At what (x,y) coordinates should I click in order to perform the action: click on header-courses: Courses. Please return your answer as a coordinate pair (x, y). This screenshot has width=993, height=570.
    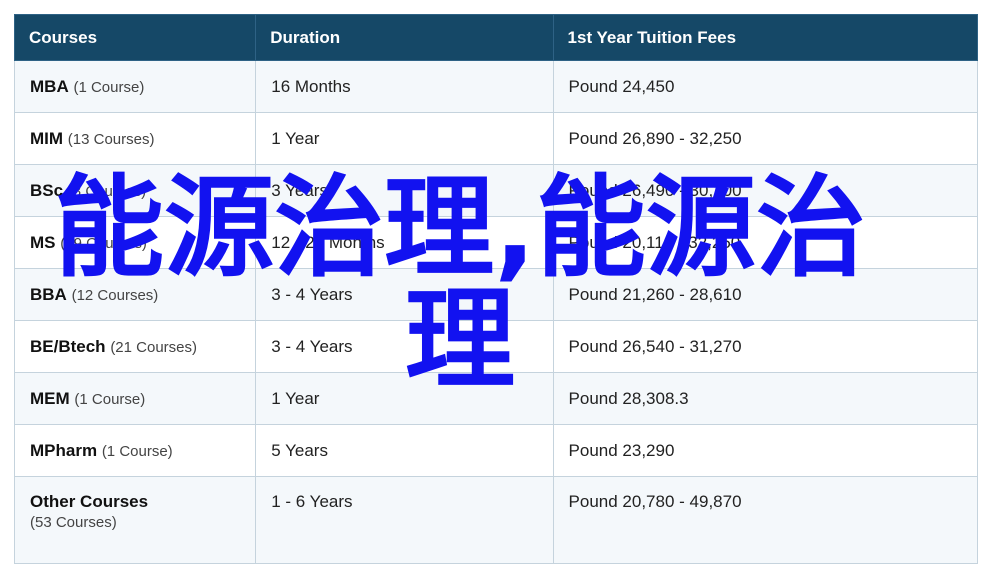
    Looking at the image, I should click on (135, 37).